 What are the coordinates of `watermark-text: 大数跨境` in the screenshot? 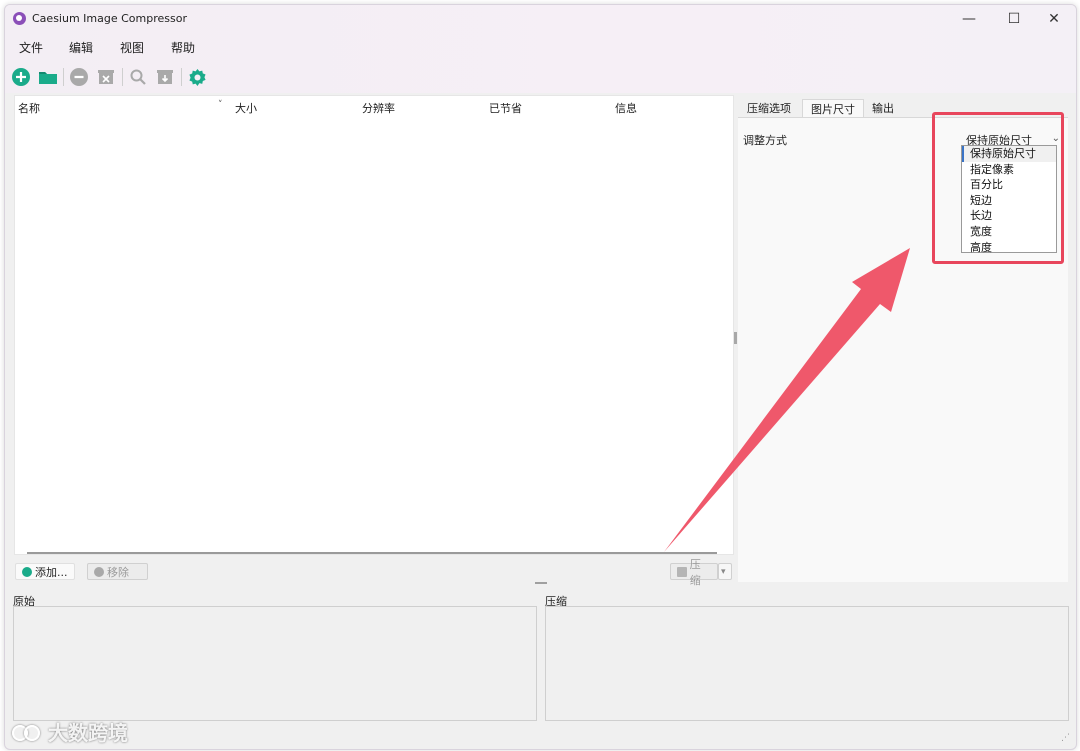 It's located at (88, 732).